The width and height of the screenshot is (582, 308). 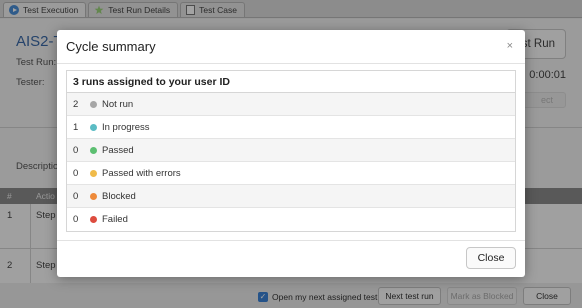 What do you see at coordinates (118, 150) in the screenshot?
I see `status-label: Passed` at bounding box center [118, 150].